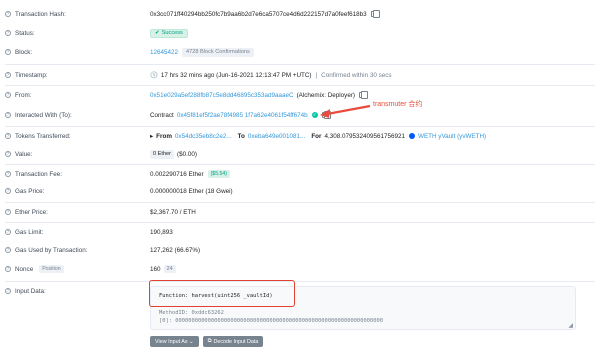 Image resolution: width=600 pixels, height=354 pixels. I want to click on value-usd: ($0.00), so click(187, 154).